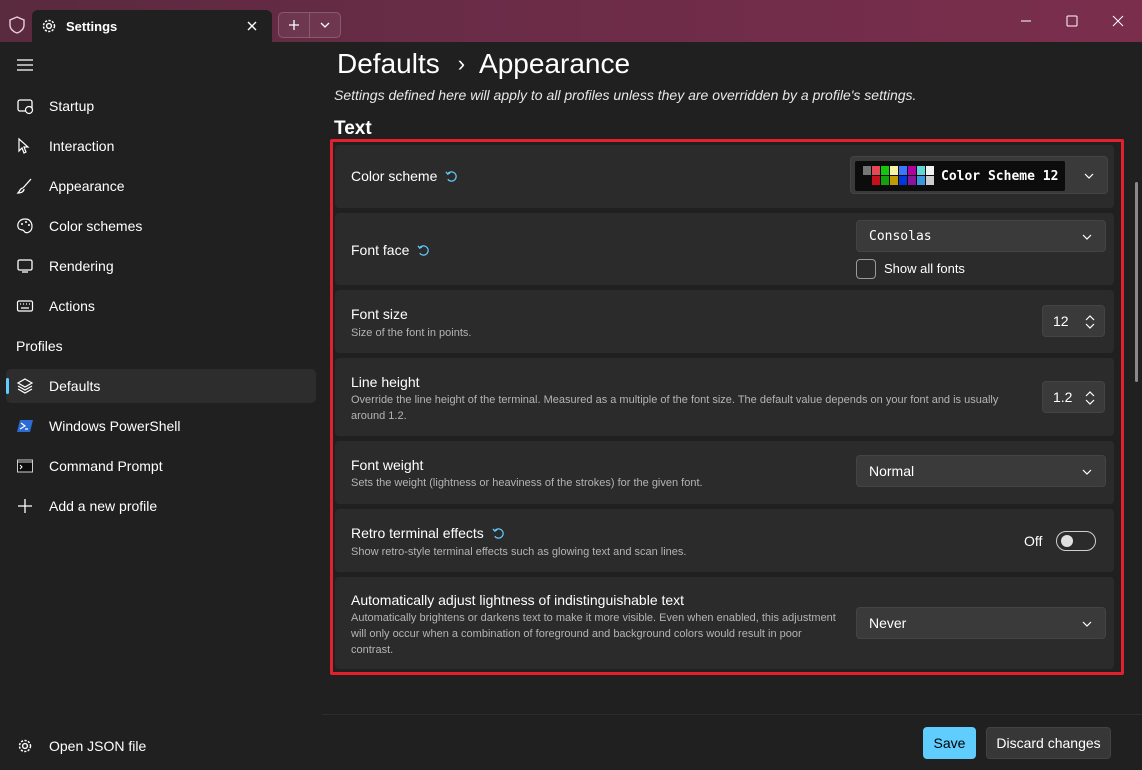  I want to click on close-tab-icon, so click(252, 26).